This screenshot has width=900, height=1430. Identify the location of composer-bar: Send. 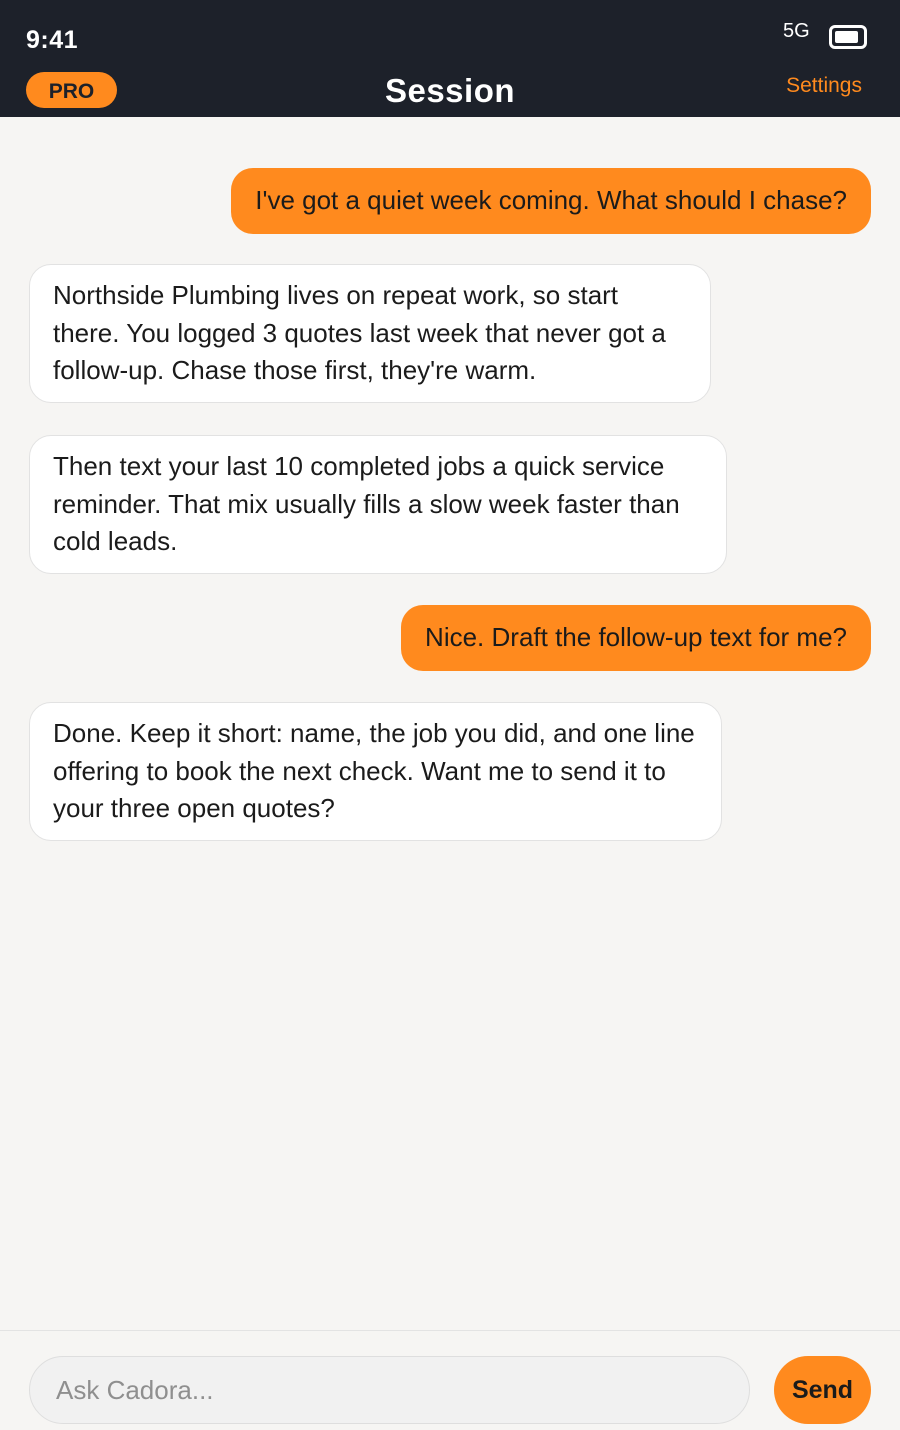
(450, 1380).